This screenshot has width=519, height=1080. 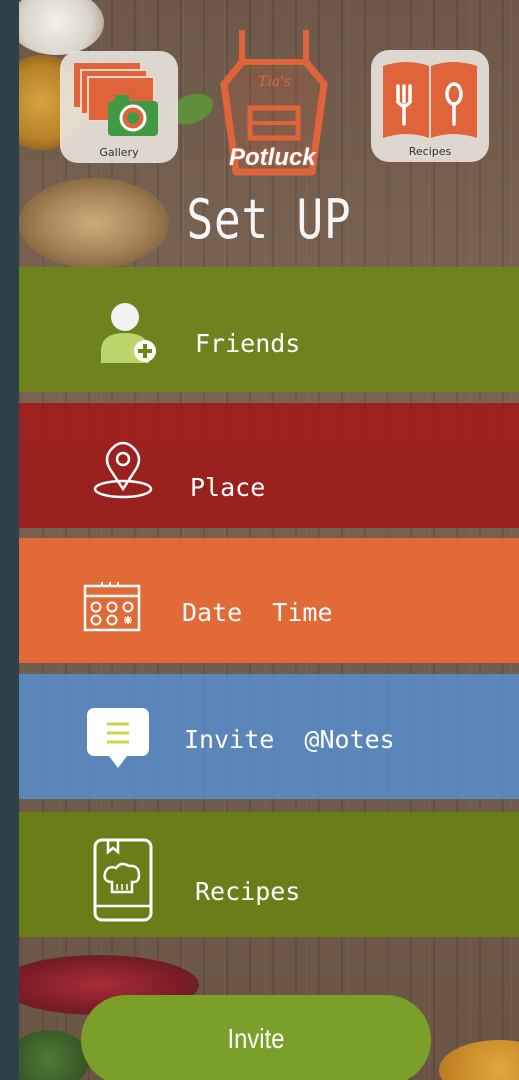 What do you see at coordinates (479, 1060) in the screenshot?
I see `turmeric-decoration` at bounding box center [479, 1060].